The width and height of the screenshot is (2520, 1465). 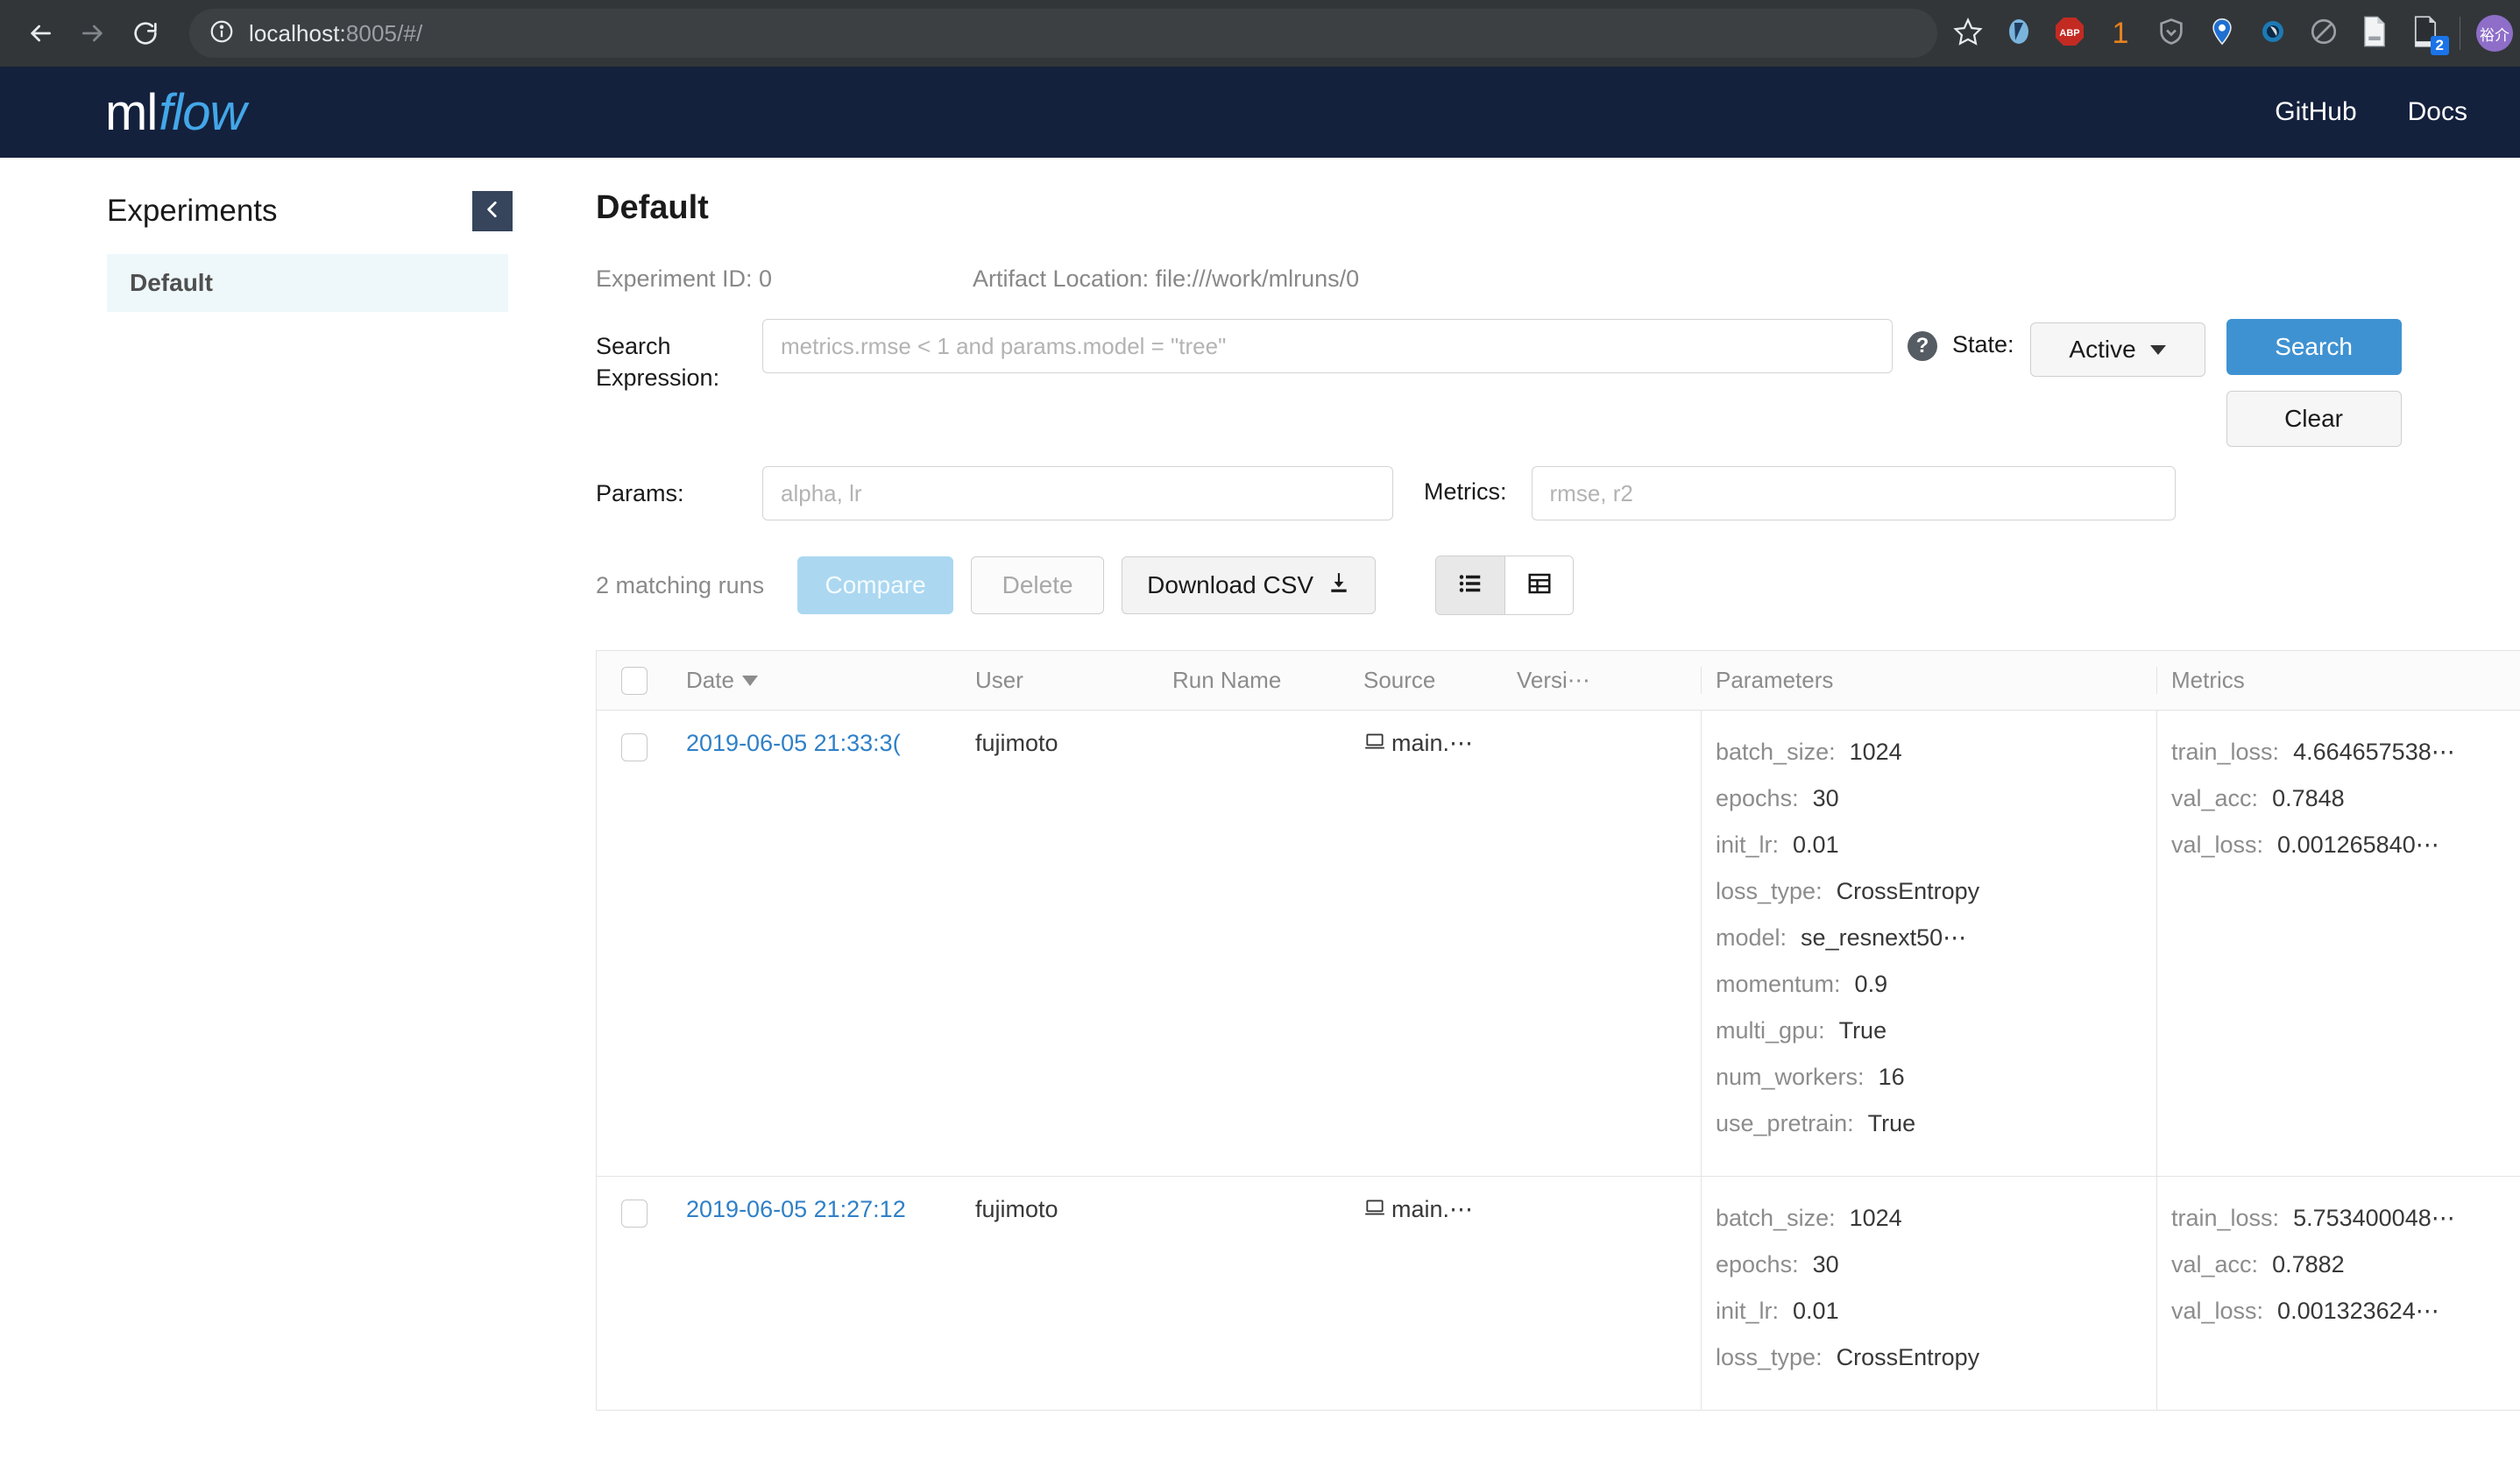 What do you see at coordinates (2117, 350) in the screenshot?
I see `state-dropdown: Active` at bounding box center [2117, 350].